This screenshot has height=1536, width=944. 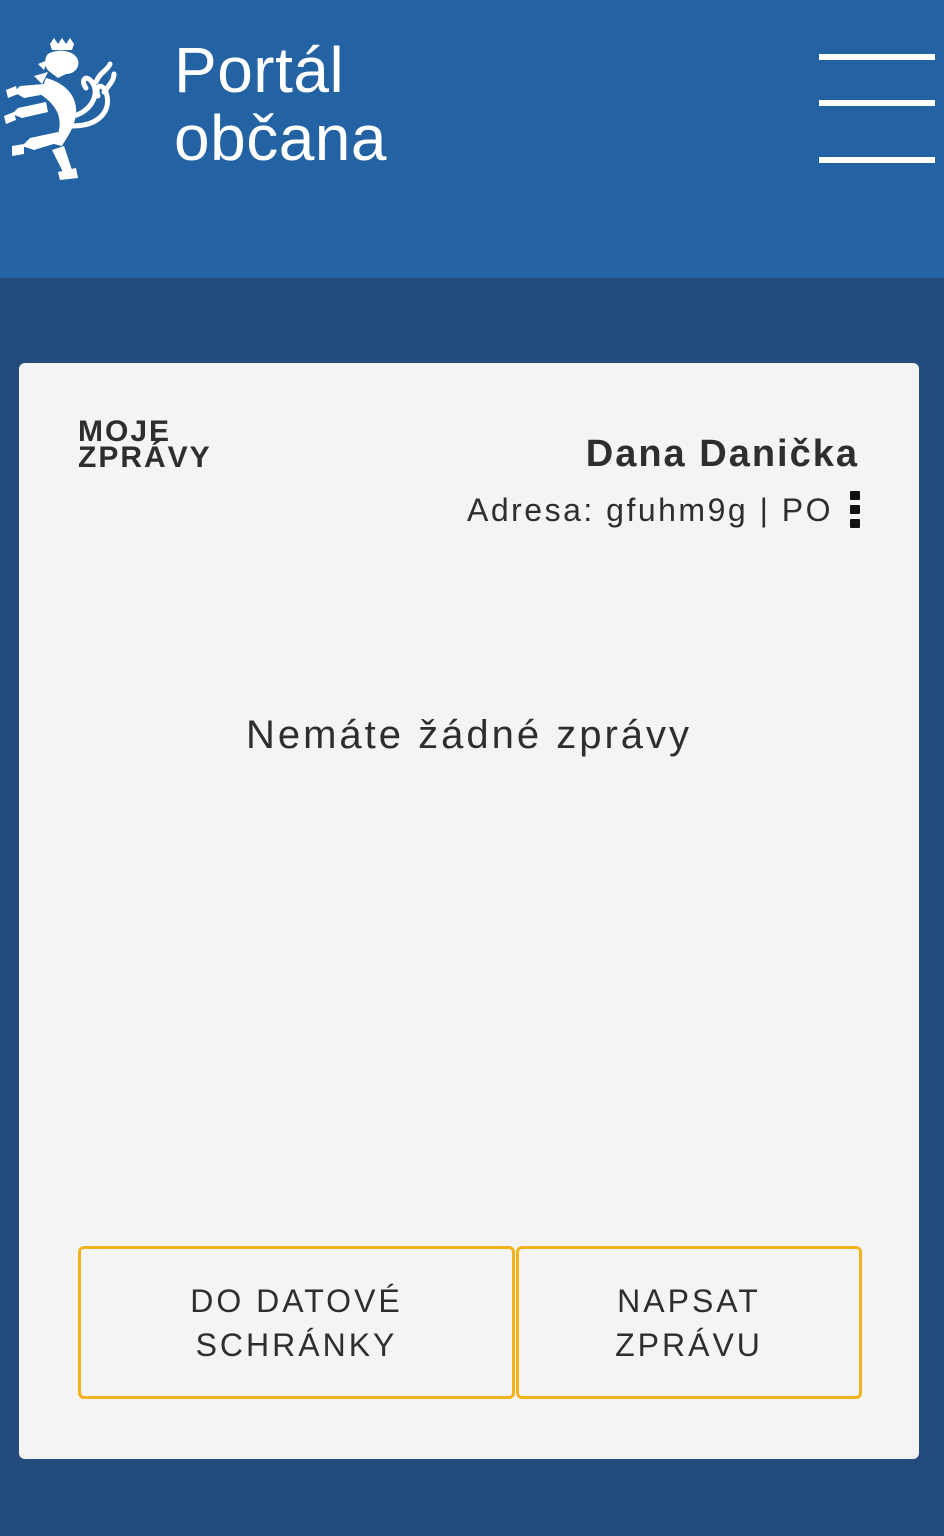 I want to click on menu-bar-top, so click(x=877, y=57).